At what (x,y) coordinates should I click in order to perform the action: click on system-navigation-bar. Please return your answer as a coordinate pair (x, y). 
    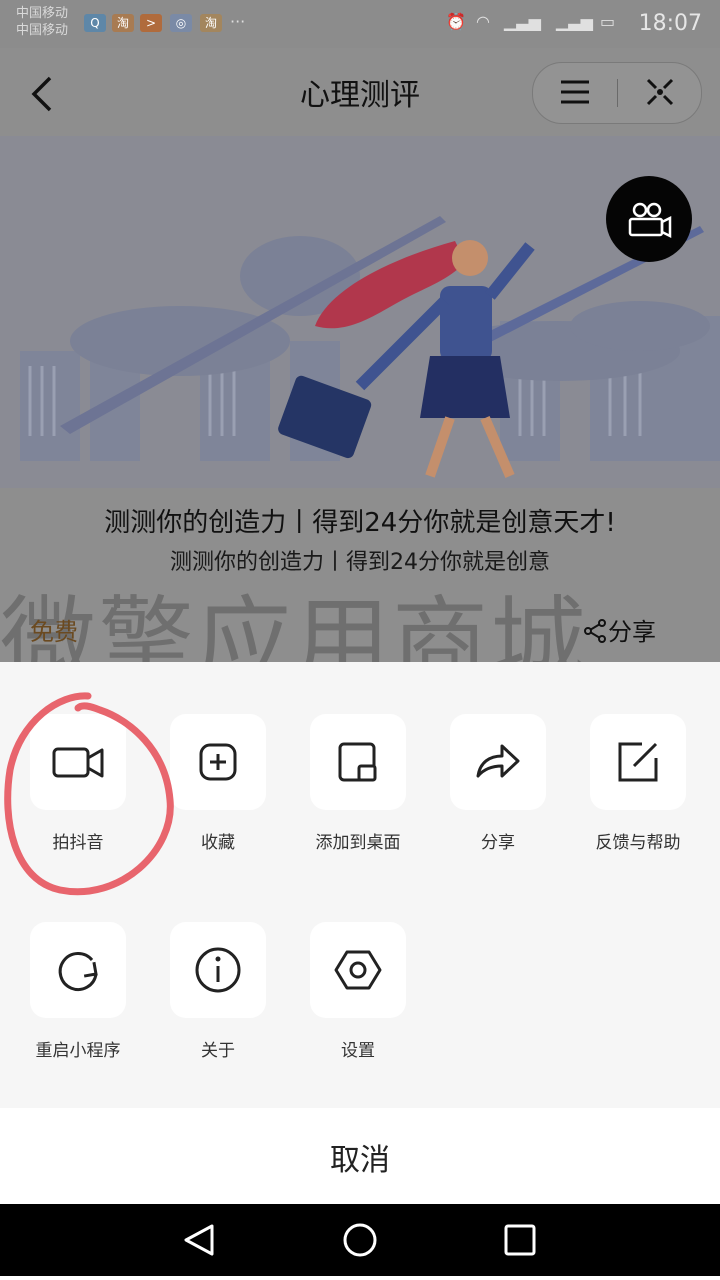
    Looking at the image, I should click on (360, 1240).